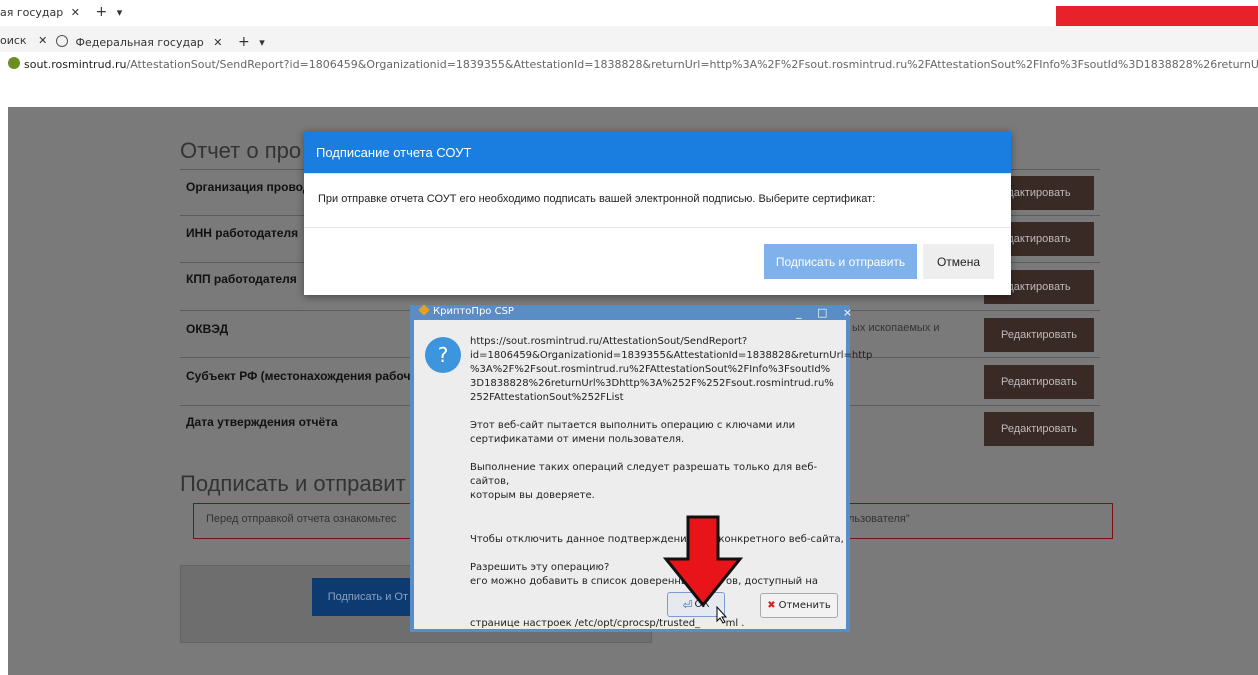 The image size is (1258, 675). I want to click on page-sign-button: Подписать и От, so click(362, 597).